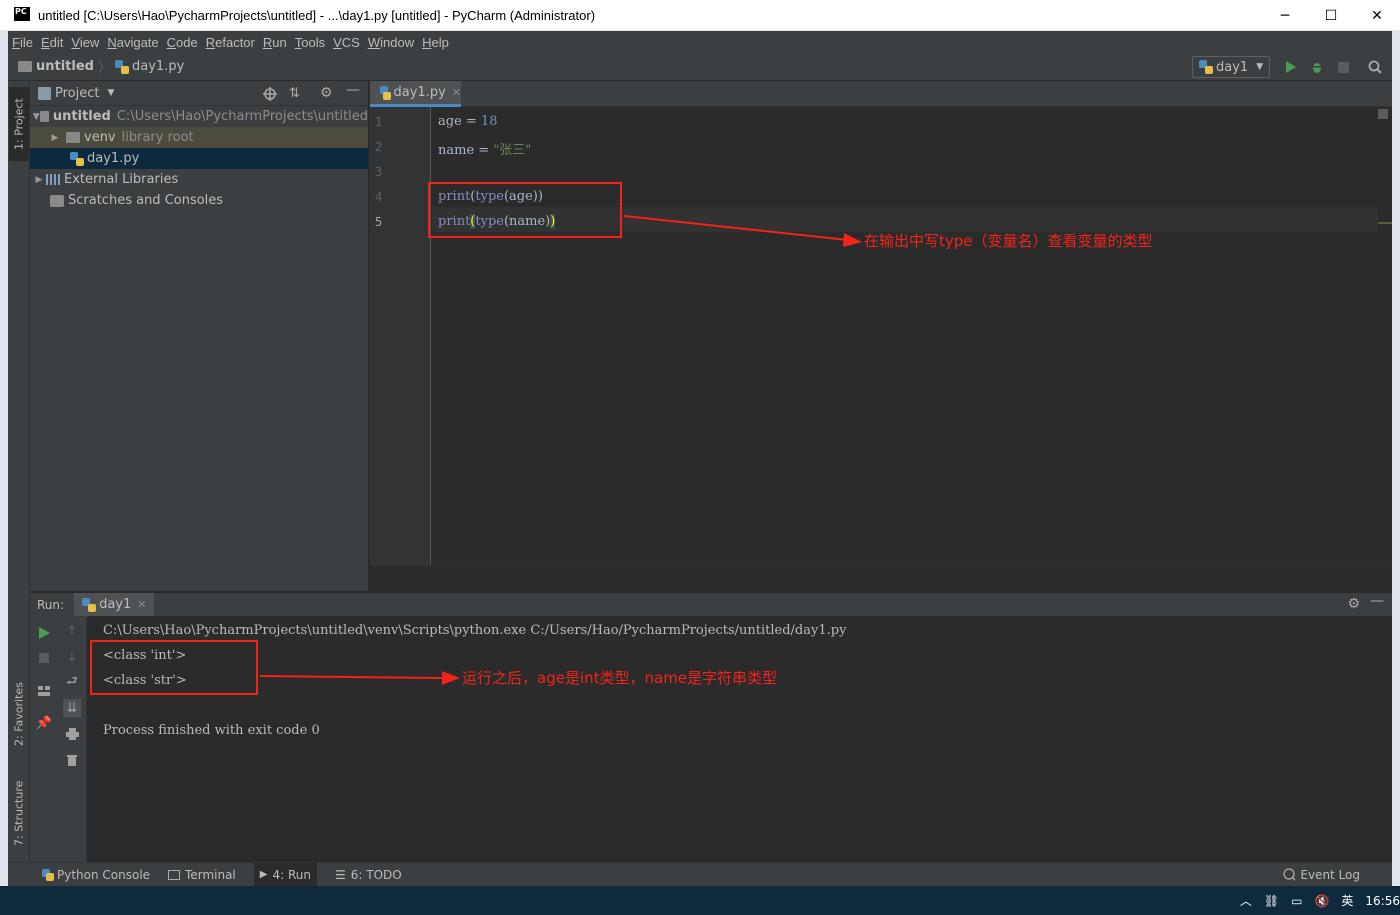 The width and height of the screenshot is (1400, 915). What do you see at coordinates (36, 117) in the screenshot?
I see `expanded-arrow-icon: ▼` at bounding box center [36, 117].